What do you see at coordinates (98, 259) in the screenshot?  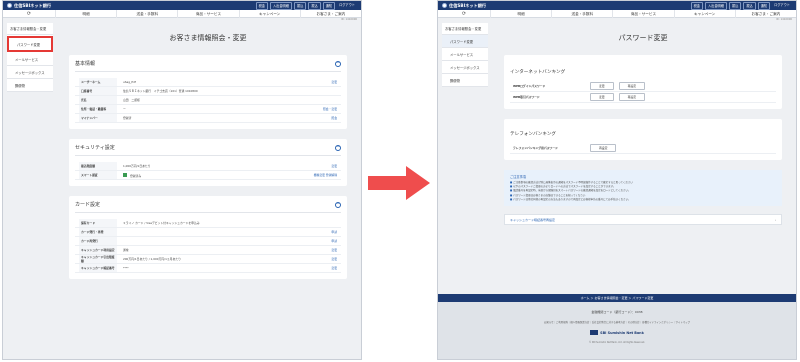 I see `row-label: キャッシュカード引出限度額` at bounding box center [98, 259].